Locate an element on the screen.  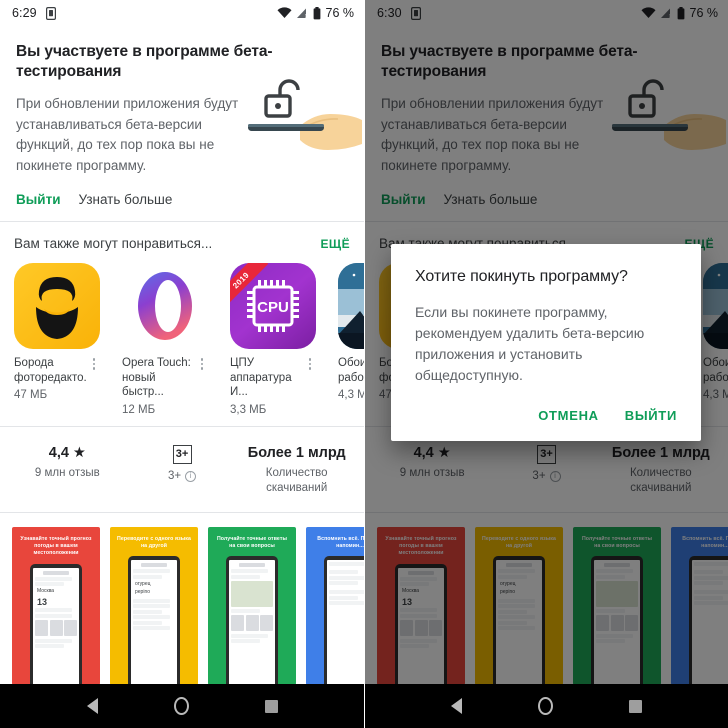
rating-value-row: 4,4 ★ is located at coordinates (67, 453).